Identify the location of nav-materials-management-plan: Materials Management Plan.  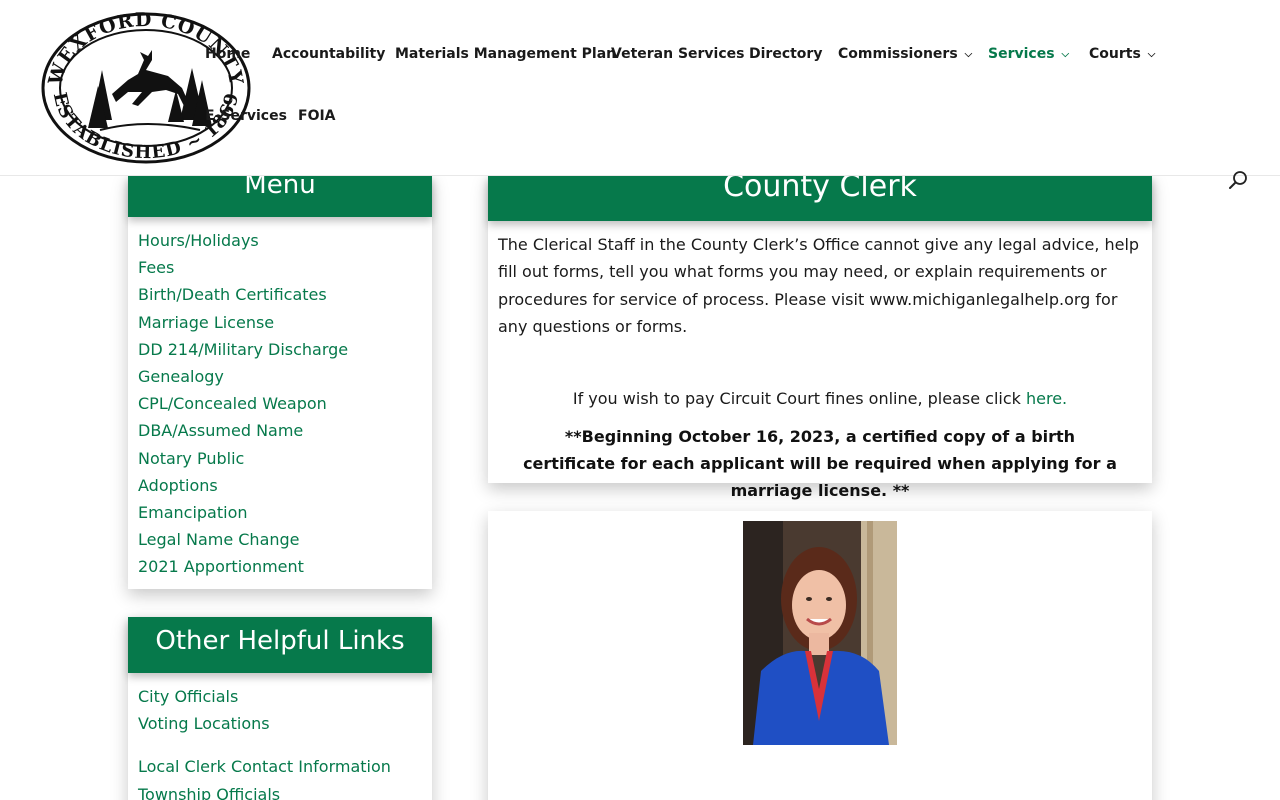
(505, 54).